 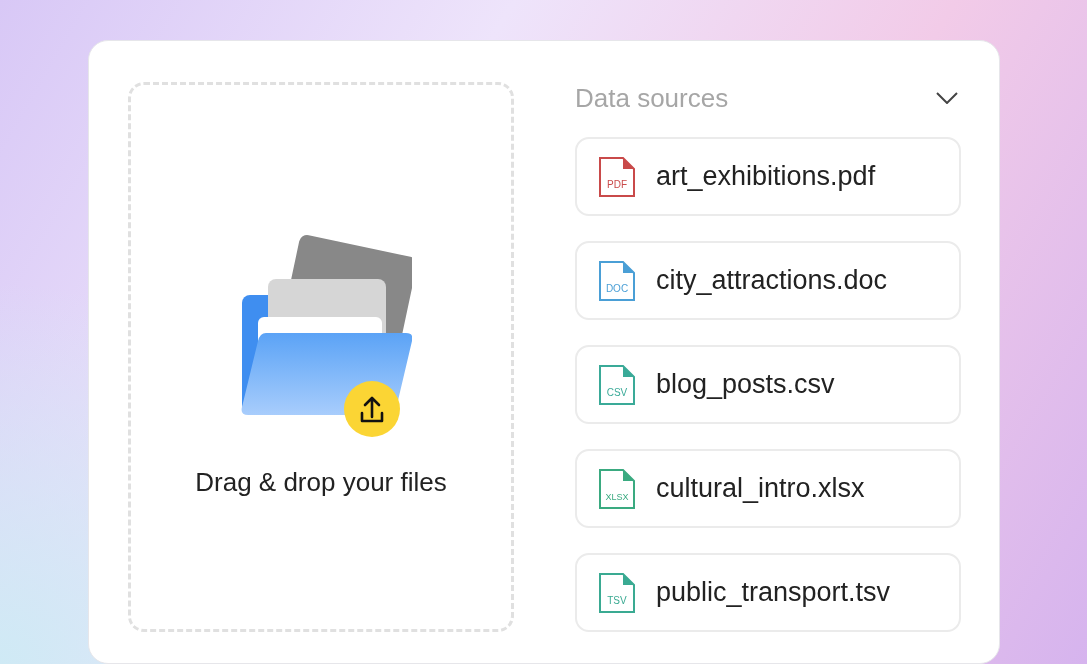 What do you see at coordinates (617, 176) in the screenshot?
I see `file-icon: PDF` at bounding box center [617, 176].